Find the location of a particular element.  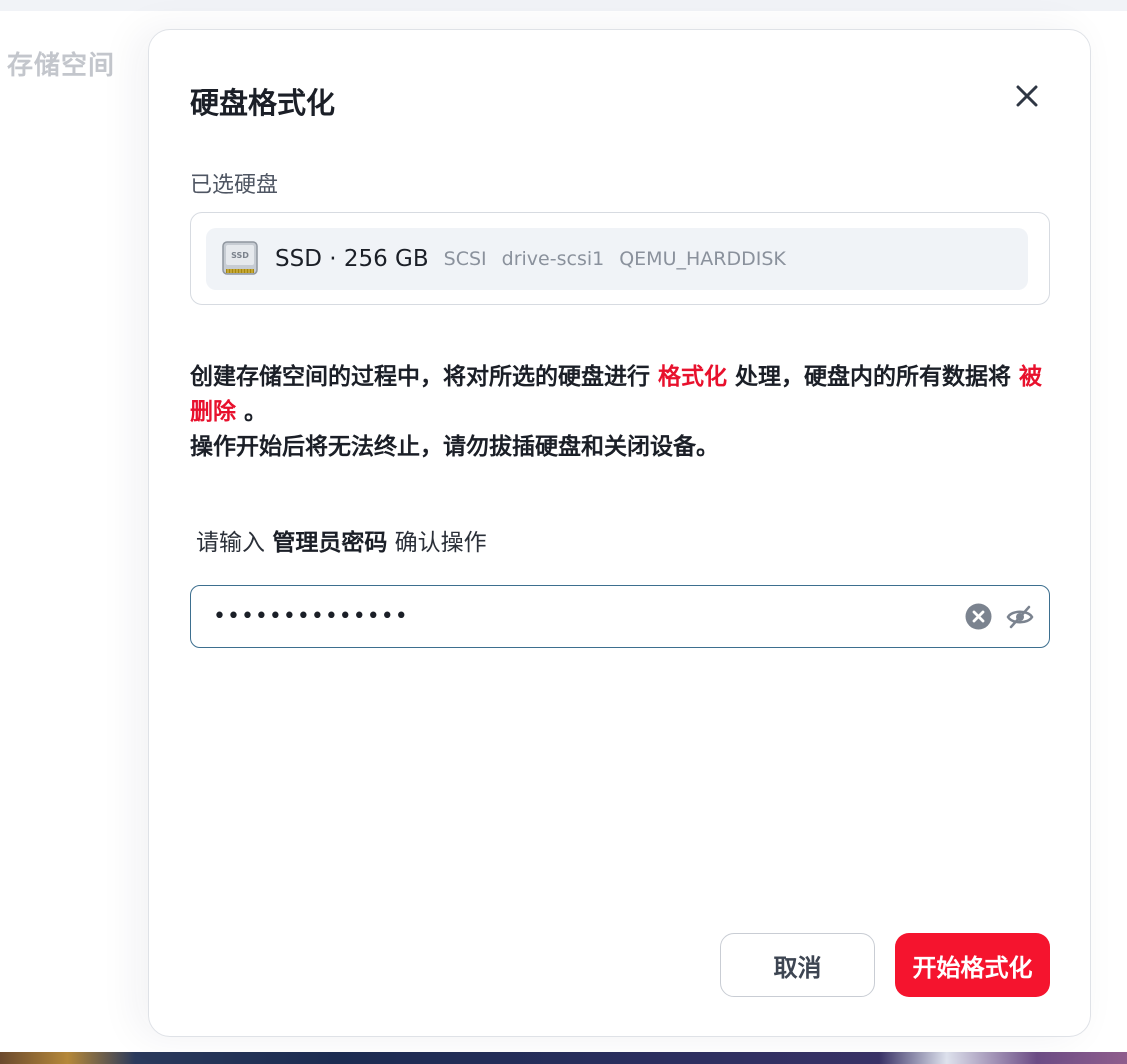

disk-model: QEMU_HARDDISK is located at coordinates (702, 259).